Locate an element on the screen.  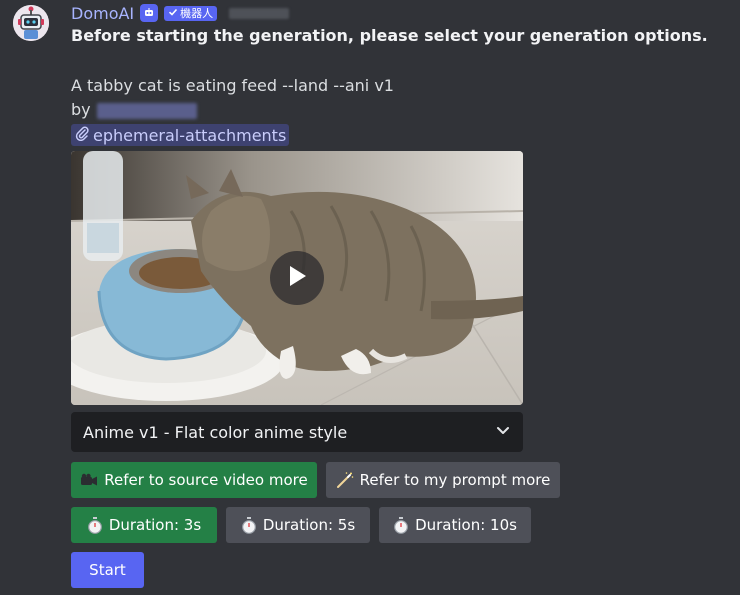
style-select: Anime v1 - Flat color anime style is located at coordinates (297, 432).